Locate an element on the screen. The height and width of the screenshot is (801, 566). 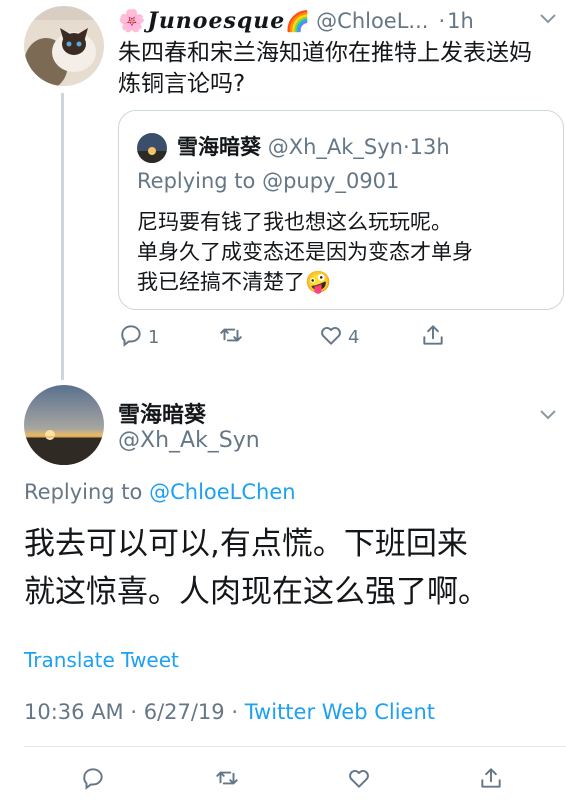
tweet-actions is located at coordinates (284, 780).